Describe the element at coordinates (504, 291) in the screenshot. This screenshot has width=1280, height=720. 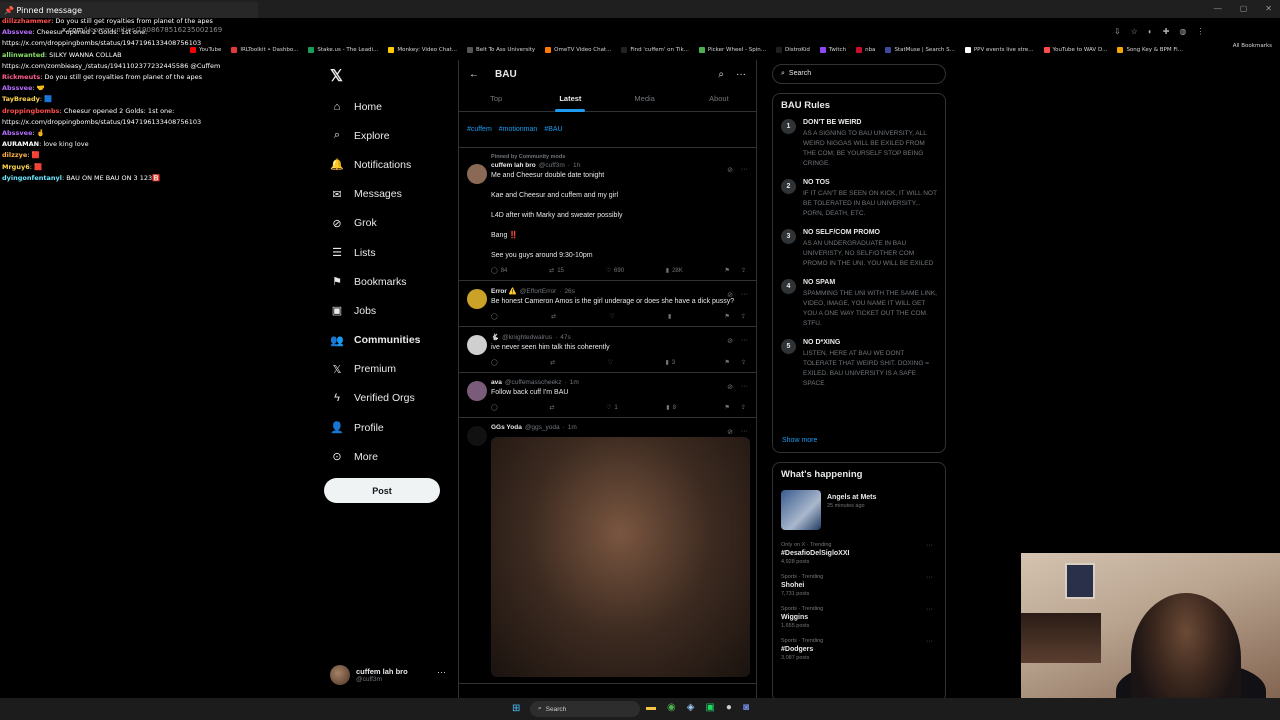
I see `tweet-author-name: Error ⚠️` at that location.